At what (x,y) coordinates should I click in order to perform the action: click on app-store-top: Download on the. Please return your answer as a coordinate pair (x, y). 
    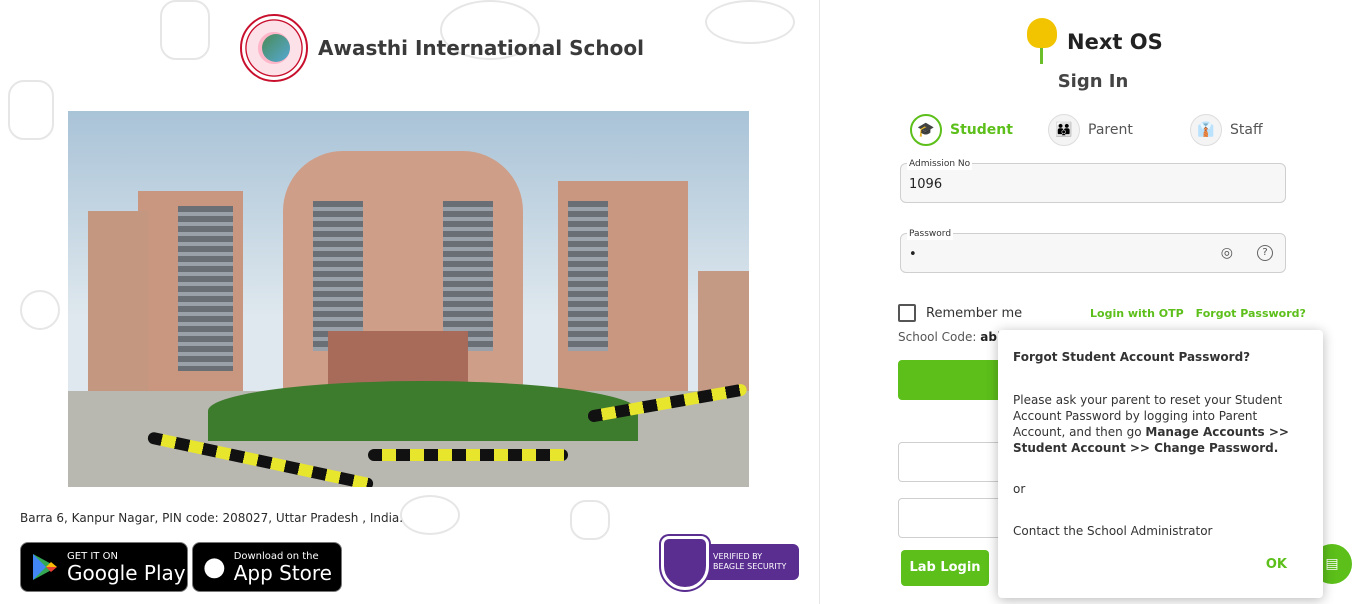
    Looking at the image, I should click on (276, 556).